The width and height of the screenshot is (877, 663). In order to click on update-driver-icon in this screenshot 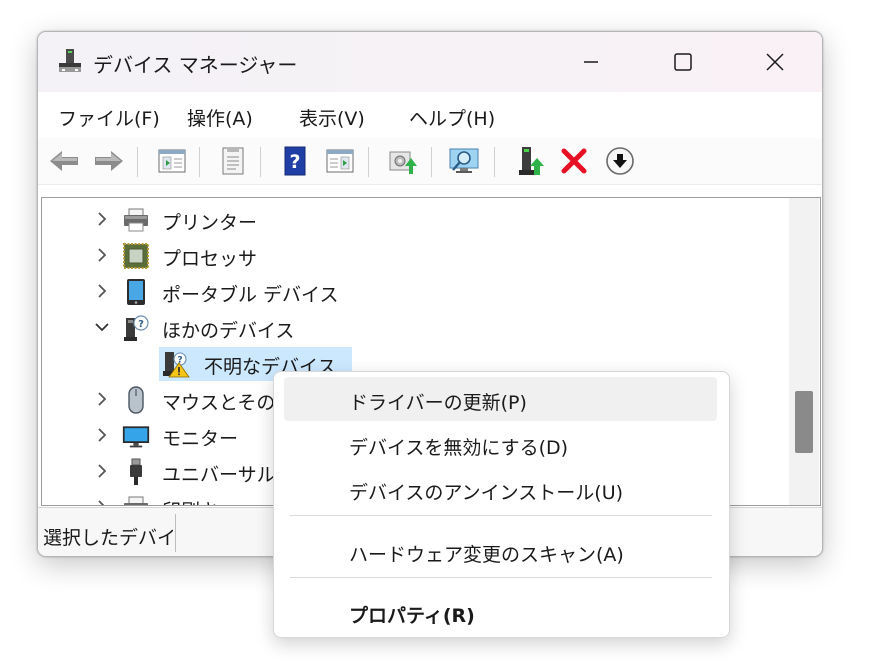, I will do `click(403, 162)`.